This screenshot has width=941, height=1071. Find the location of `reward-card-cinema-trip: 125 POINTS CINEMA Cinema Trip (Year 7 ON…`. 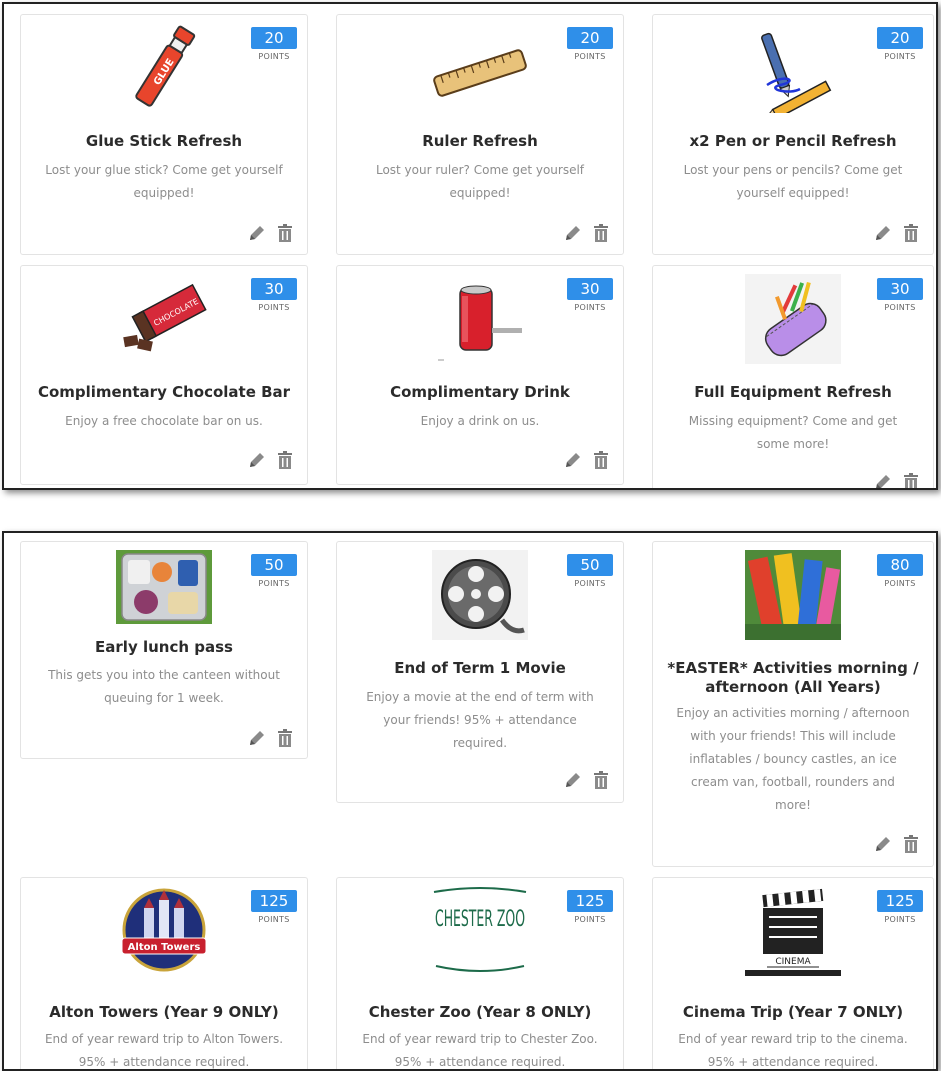

reward-card-cinema-trip: 125 POINTS CINEMA Cinema Trip (Year 7 ON… is located at coordinates (793, 973).